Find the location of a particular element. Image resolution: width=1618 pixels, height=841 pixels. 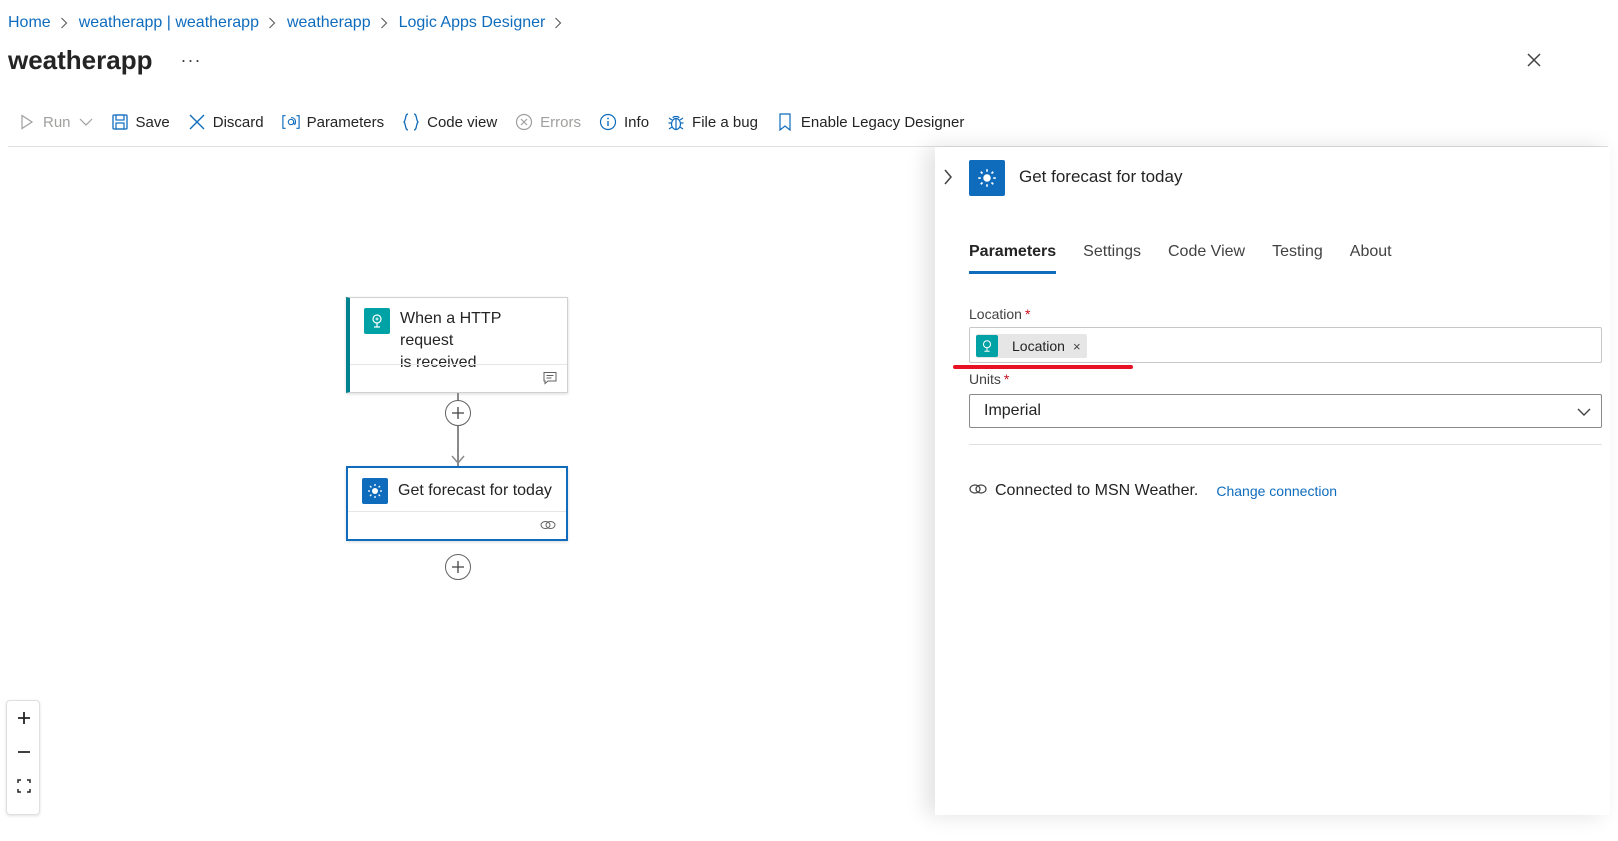

trigger-card: When a HTTP request is received is located at coordinates (457, 345).